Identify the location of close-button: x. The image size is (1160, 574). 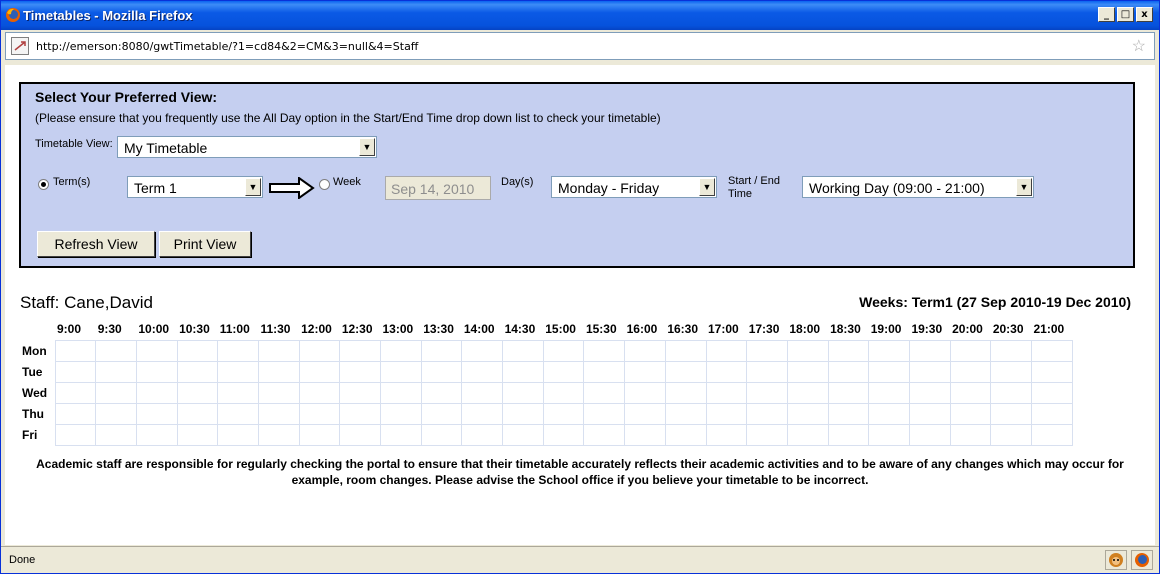
(1144, 14).